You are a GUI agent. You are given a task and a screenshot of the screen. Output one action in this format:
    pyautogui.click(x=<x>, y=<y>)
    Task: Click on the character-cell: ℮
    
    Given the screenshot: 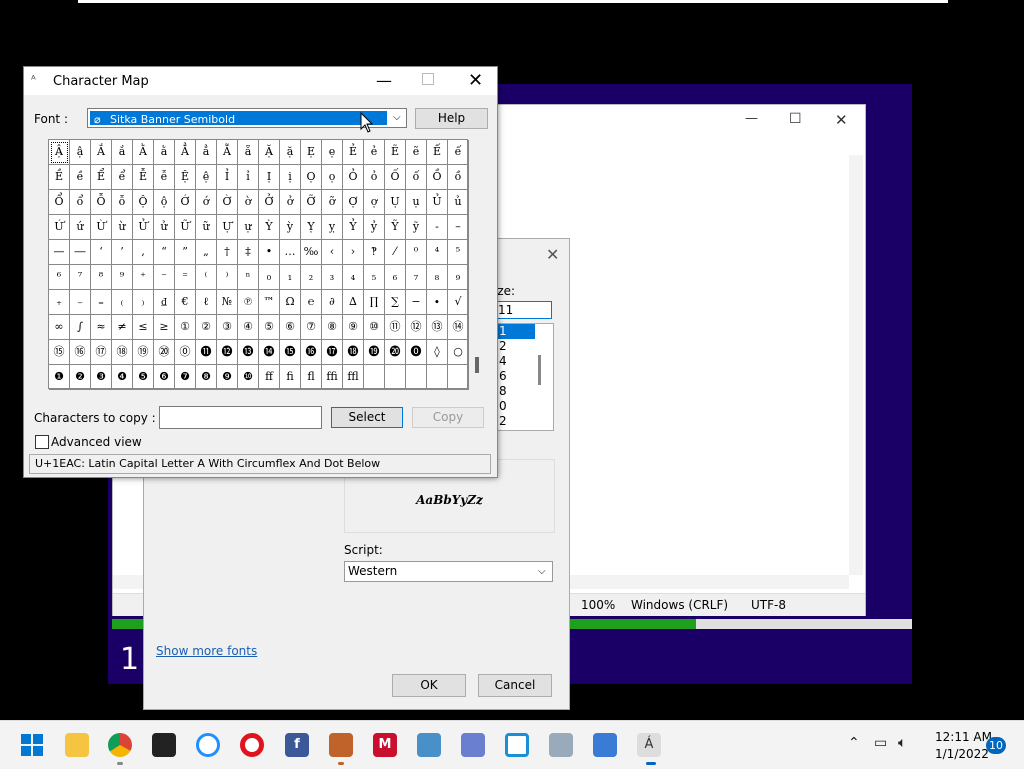 What is the action you would take?
    pyautogui.click(x=311, y=302)
    